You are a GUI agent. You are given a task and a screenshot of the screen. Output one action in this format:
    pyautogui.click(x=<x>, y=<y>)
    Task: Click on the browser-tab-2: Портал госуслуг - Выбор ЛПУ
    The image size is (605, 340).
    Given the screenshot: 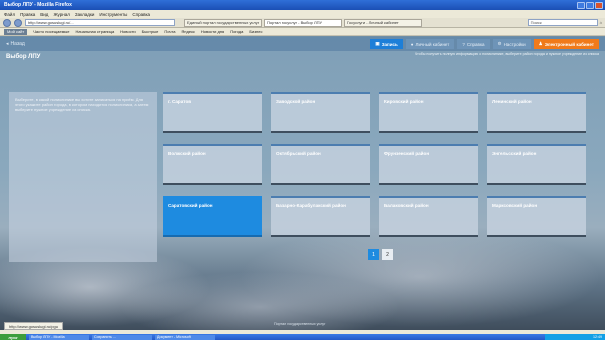 What is the action you would take?
    pyautogui.click(x=303, y=22)
    